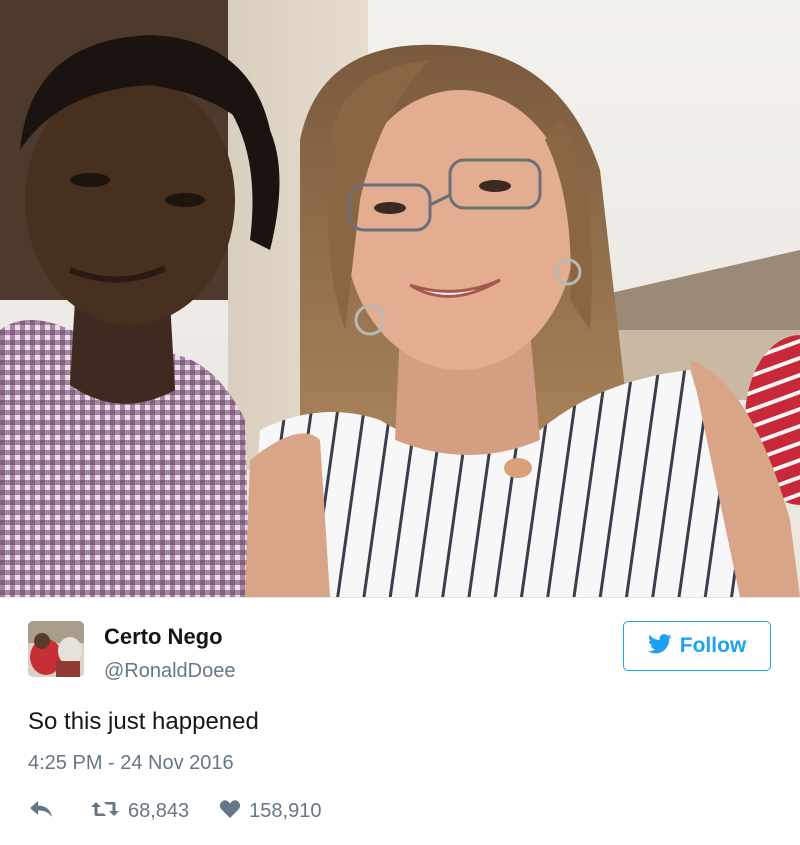  I want to click on like-button: 158,910, so click(270, 811).